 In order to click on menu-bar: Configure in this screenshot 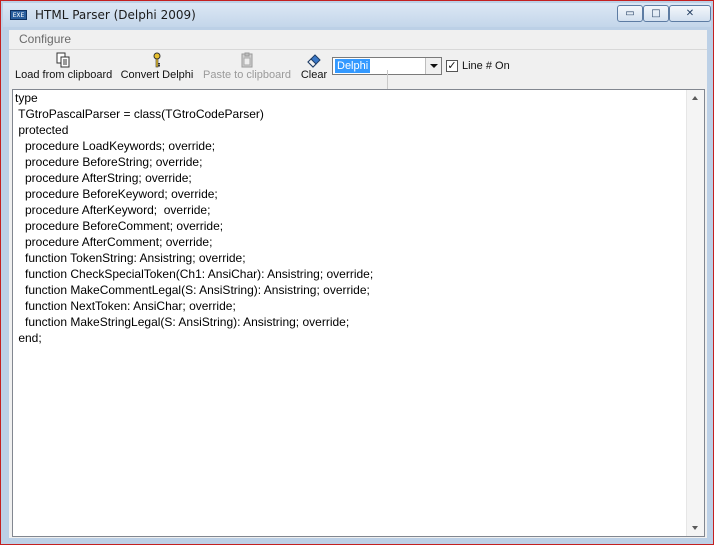, I will do `click(358, 40)`.